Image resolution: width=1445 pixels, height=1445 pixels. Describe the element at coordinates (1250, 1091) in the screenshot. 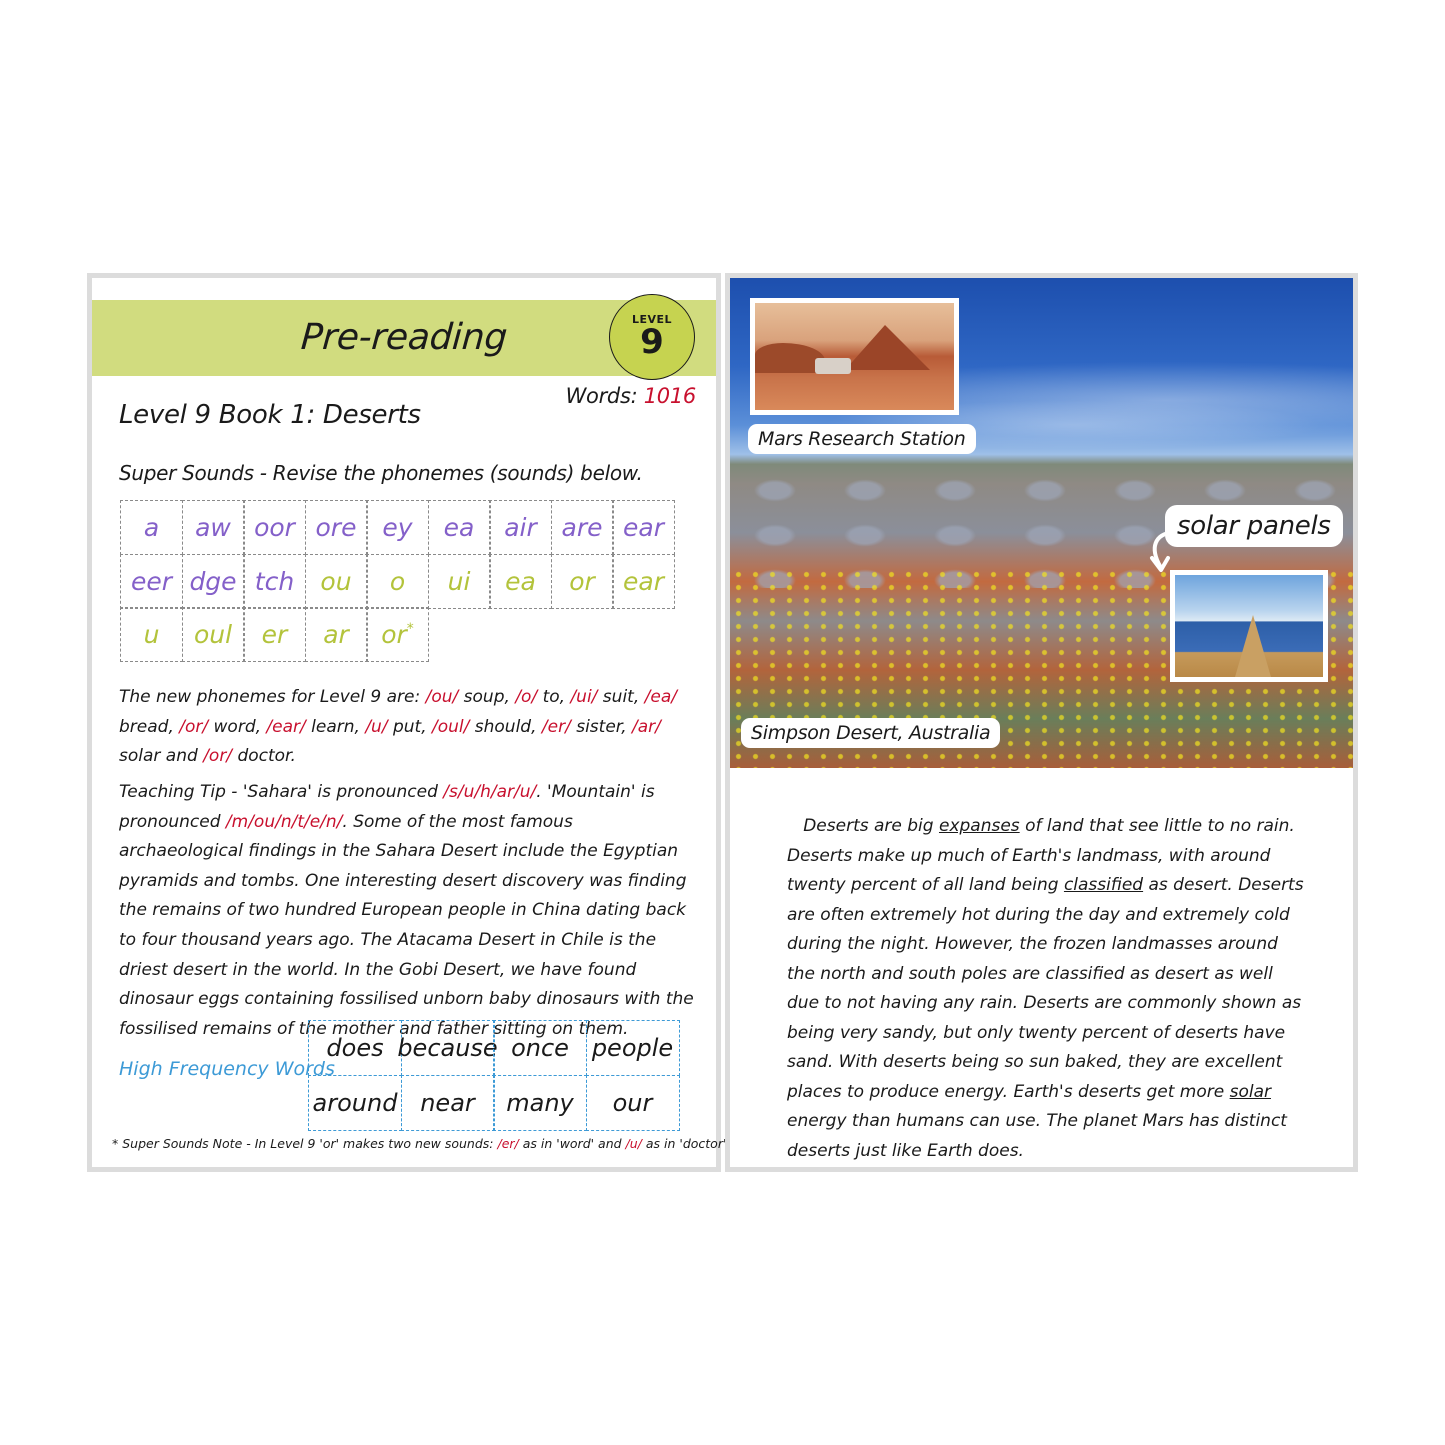

I see `vocabulary-word: solar` at that location.